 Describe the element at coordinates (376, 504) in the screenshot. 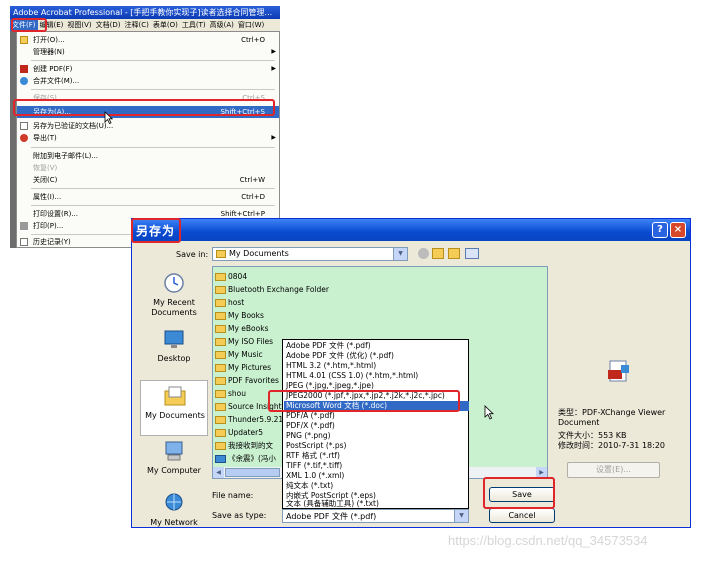

I see `file-type-option: 文本 (具备辅助工具) (*.txt)` at that location.